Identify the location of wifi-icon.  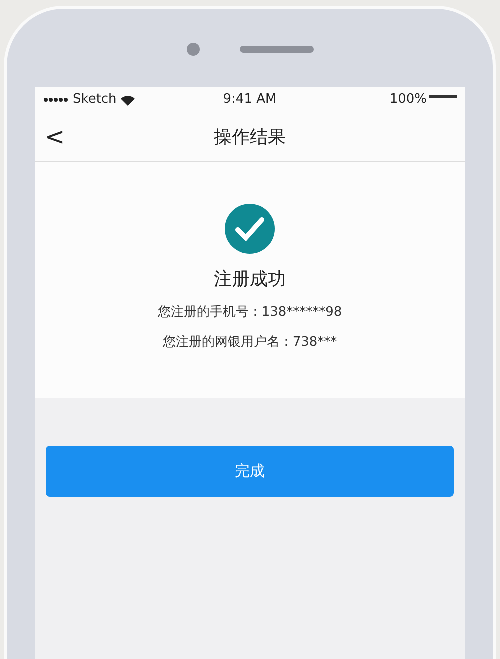
(127, 100).